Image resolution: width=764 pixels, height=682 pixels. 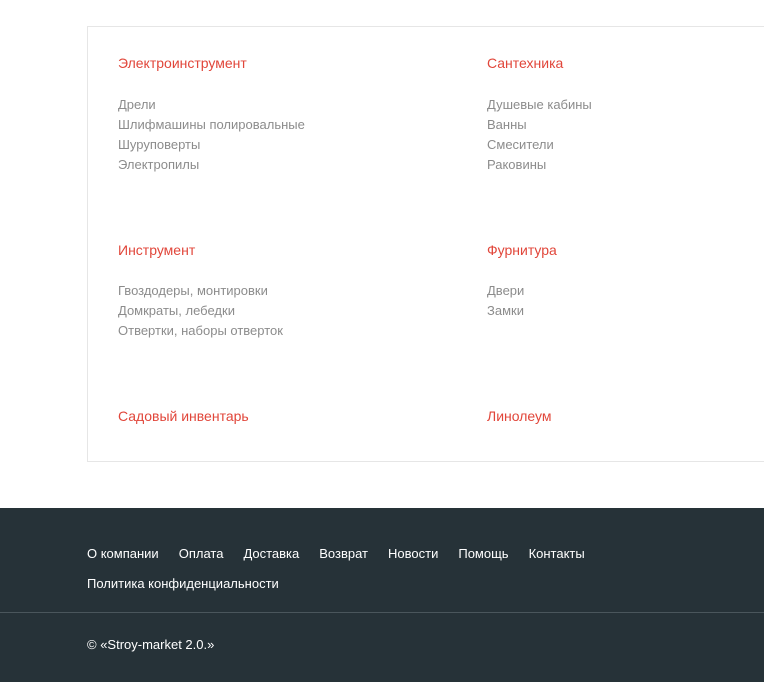 I want to click on subcategory-link: Шлифмашины полировальные, so click(x=211, y=125).